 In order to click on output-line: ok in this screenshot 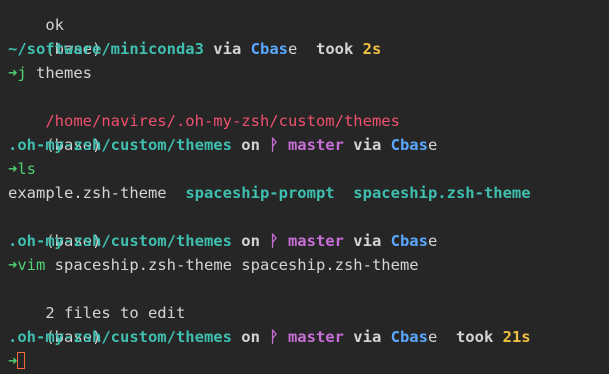, I will do `click(308, 17)`.